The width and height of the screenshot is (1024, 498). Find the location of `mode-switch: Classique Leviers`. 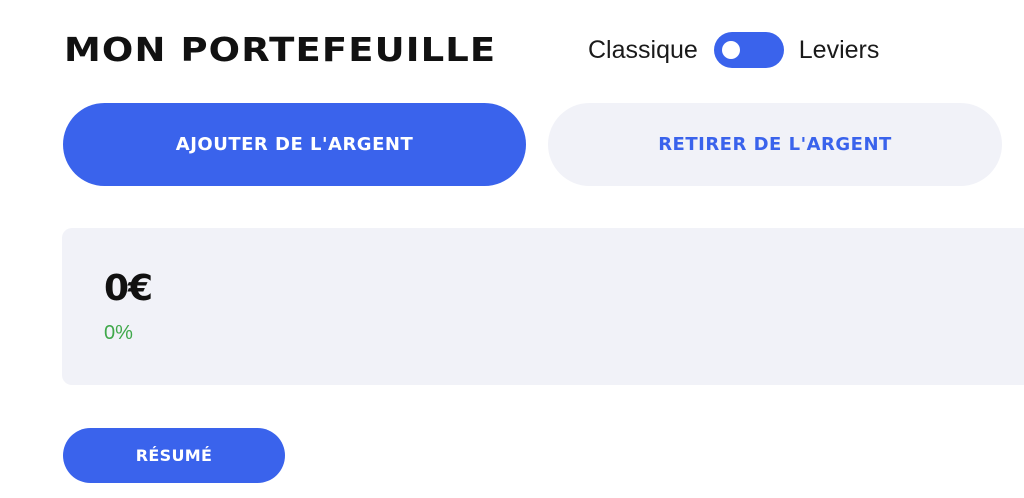

mode-switch: Classique Leviers is located at coordinates (733, 50).